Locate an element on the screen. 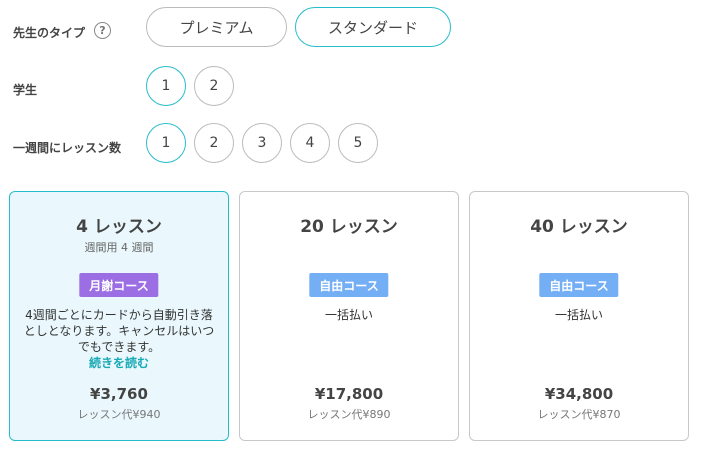 The width and height of the screenshot is (705, 462). teacher-type-standard-button: スタンダード is located at coordinates (373, 27).